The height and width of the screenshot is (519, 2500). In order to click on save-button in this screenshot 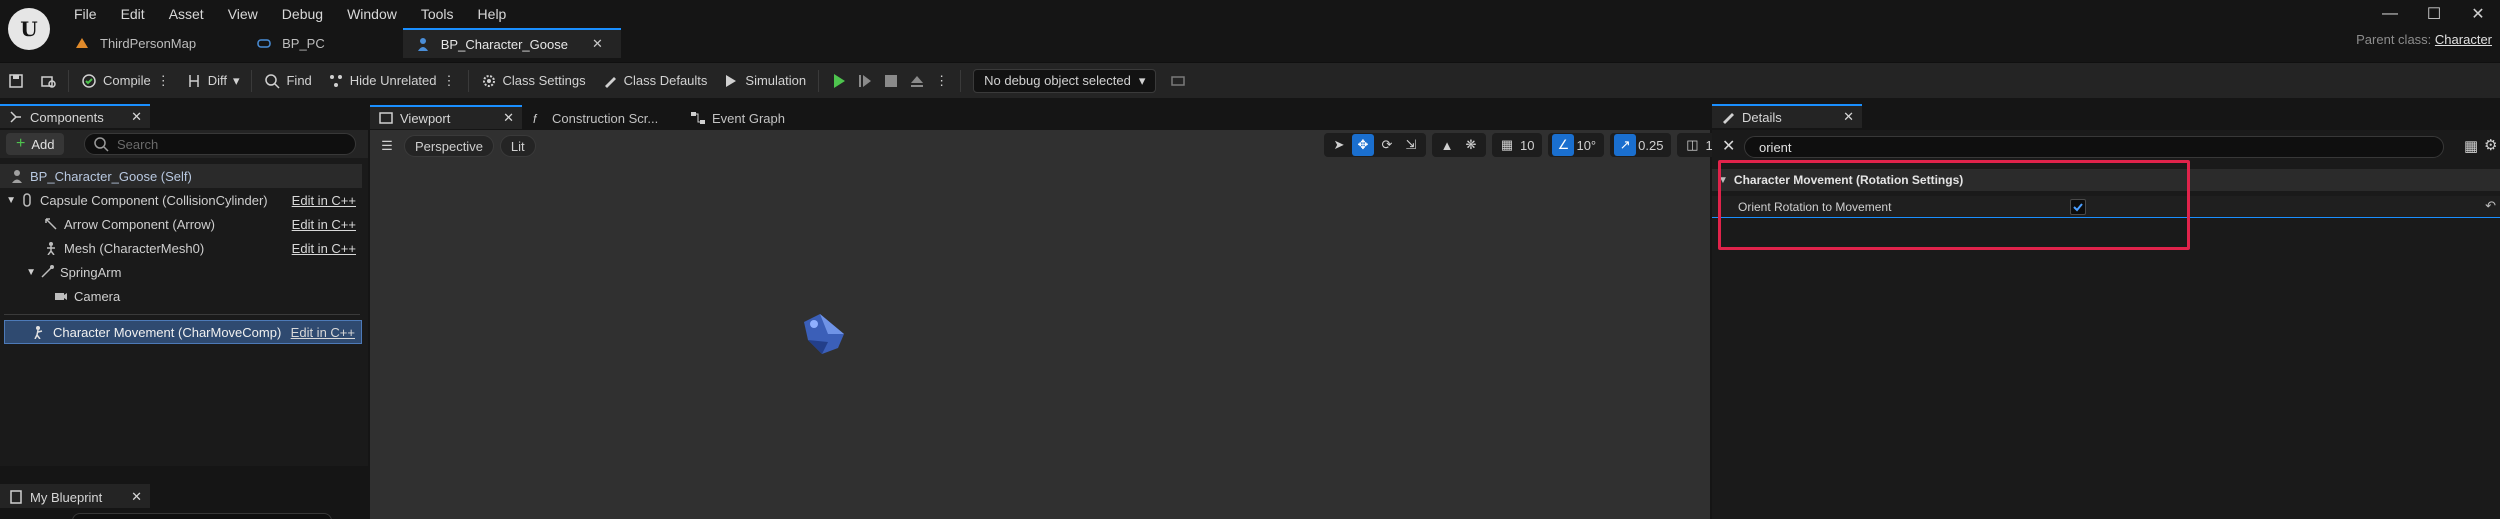, I will do `click(16, 81)`.